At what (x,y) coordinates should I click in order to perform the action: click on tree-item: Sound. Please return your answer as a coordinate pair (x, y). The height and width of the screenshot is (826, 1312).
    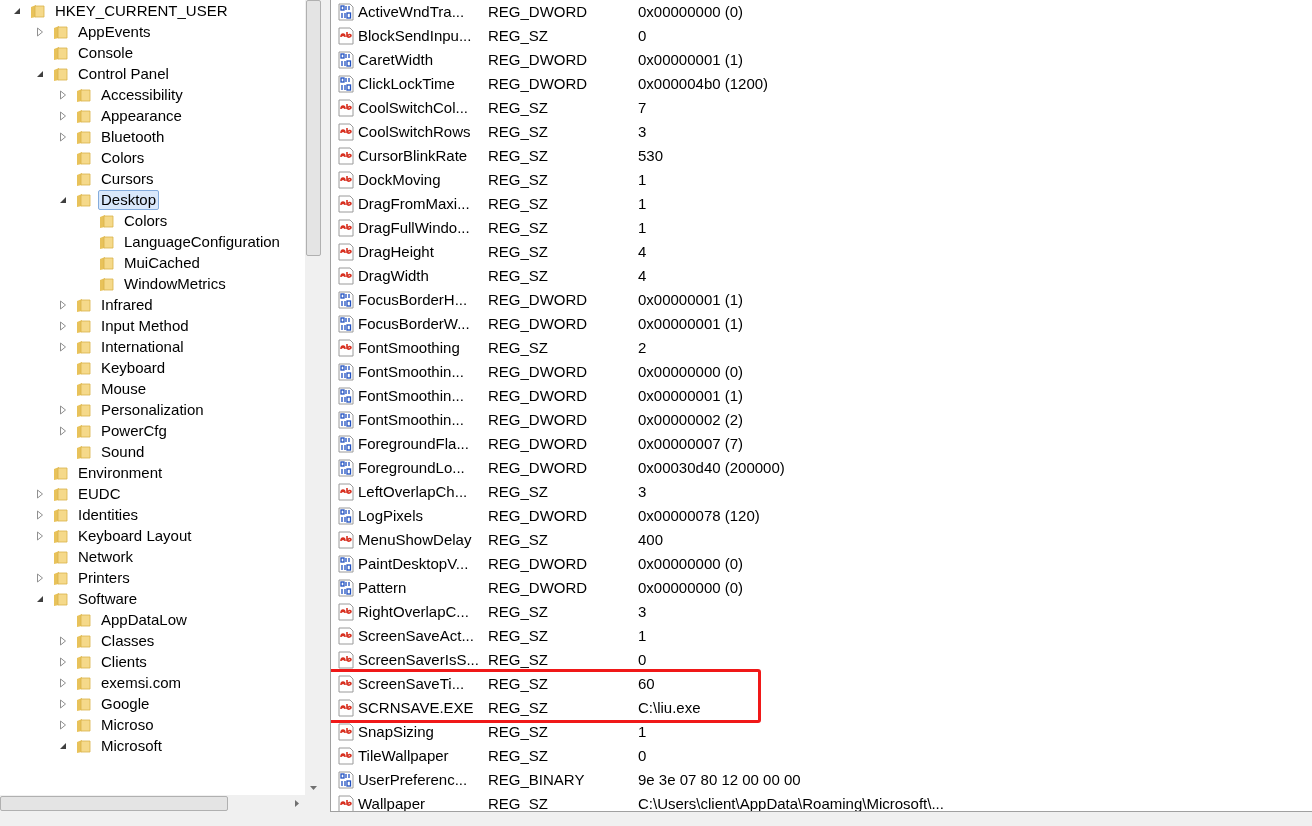
    Looking at the image, I should click on (123, 451).